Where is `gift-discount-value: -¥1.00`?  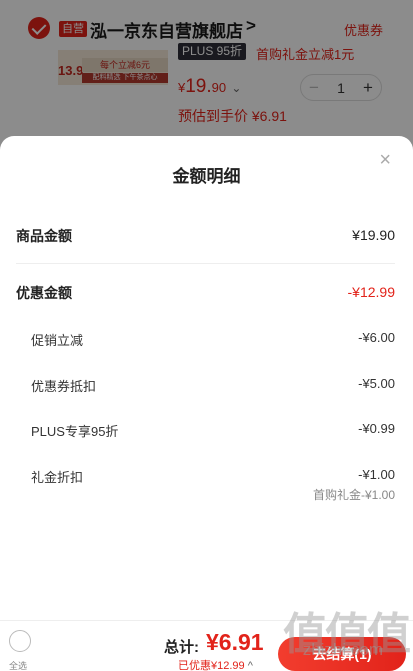 gift-discount-value: -¥1.00 is located at coordinates (376, 474).